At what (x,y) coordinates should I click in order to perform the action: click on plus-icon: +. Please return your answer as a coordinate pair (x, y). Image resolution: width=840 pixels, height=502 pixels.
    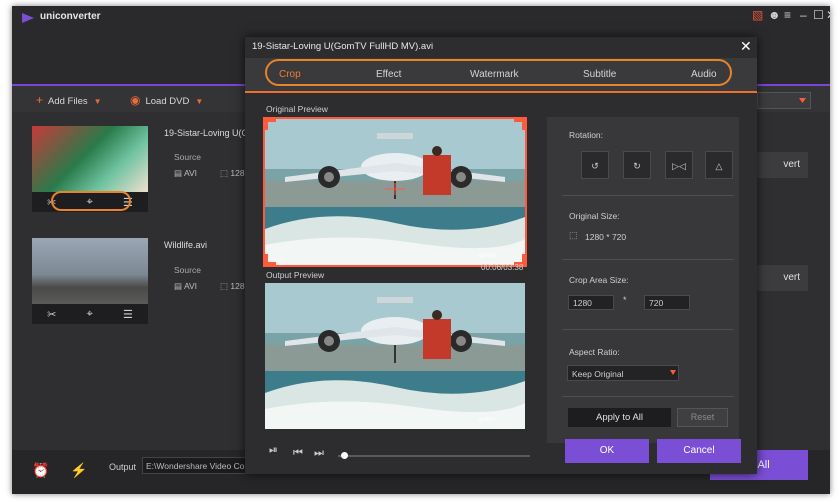
    Looking at the image, I should click on (40, 100).